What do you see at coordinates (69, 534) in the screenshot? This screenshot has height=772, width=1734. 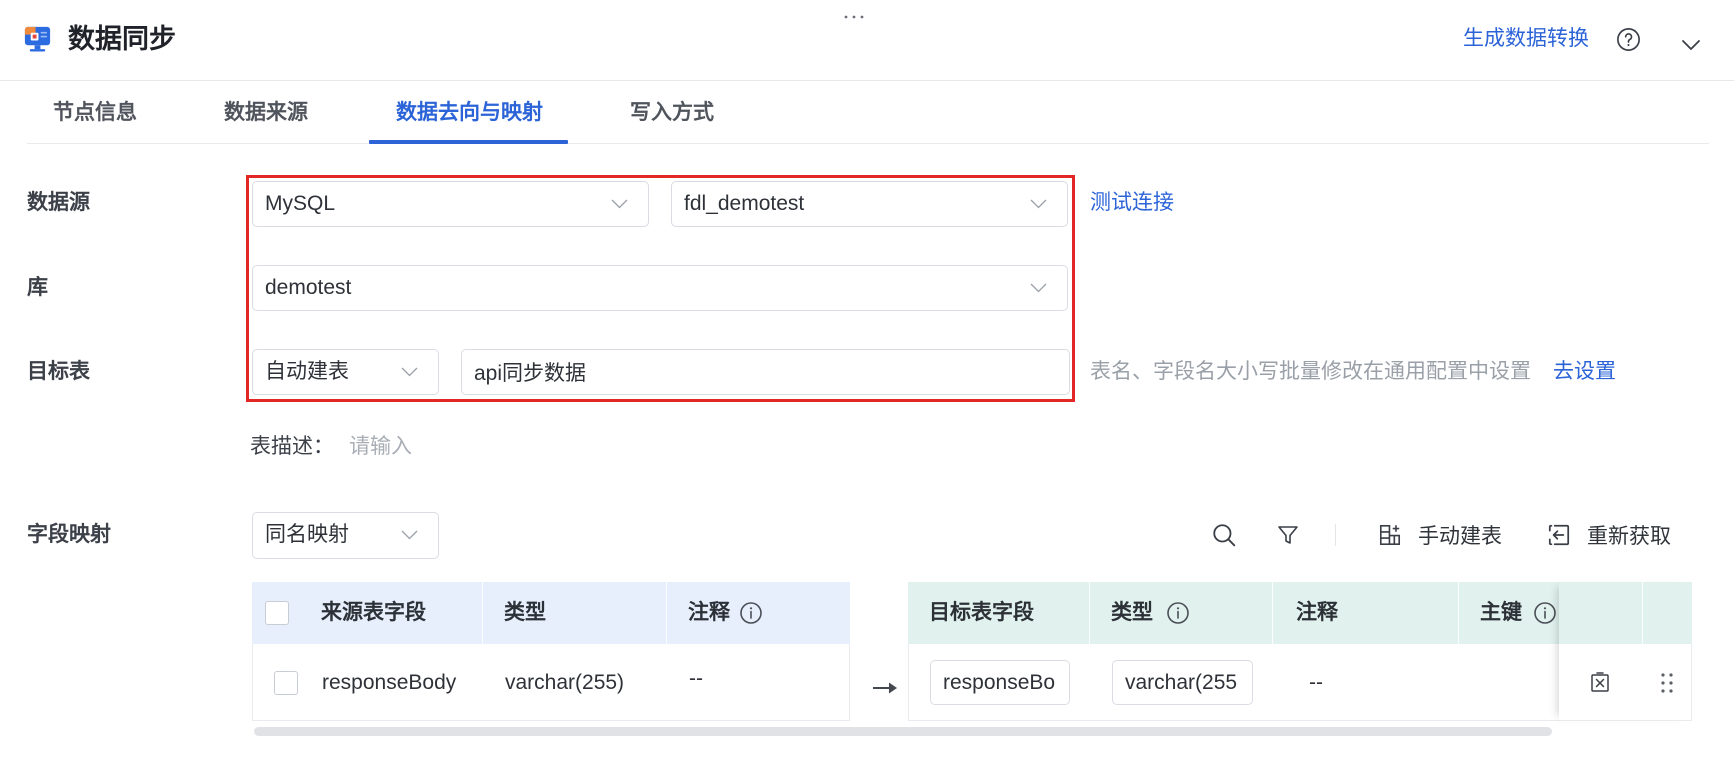 I see `field-mapping-label: 字段映射` at bounding box center [69, 534].